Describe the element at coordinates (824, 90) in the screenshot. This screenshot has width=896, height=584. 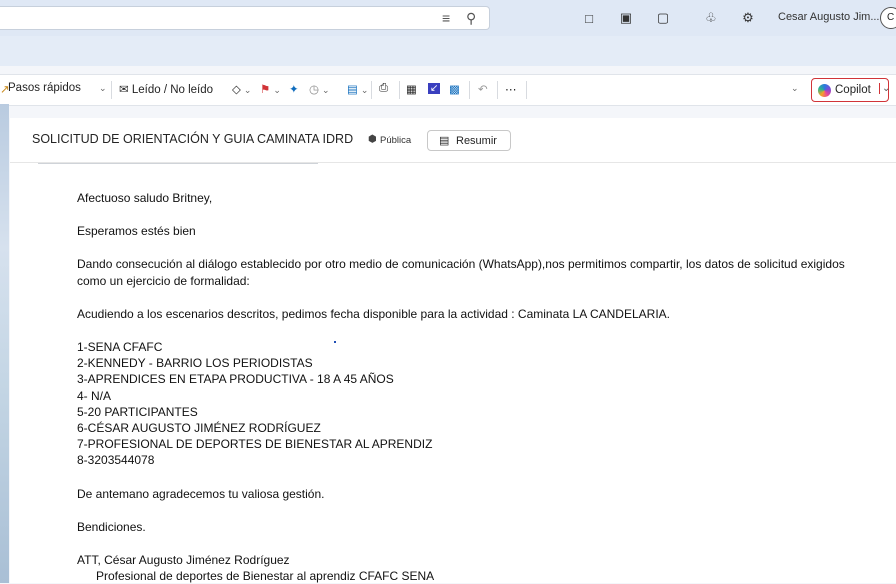
I see `copilot-icon` at that location.